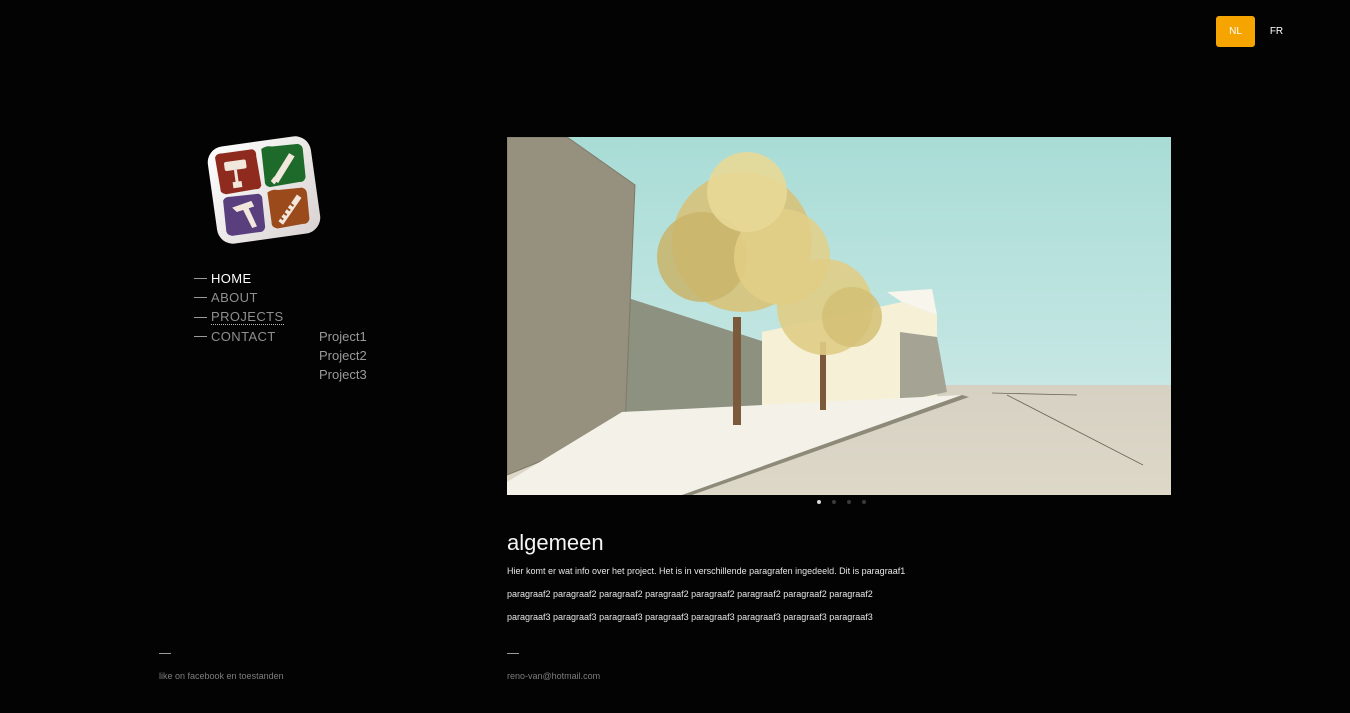 This screenshot has width=1350, height=713. I want to click on nav-item-contact: CONTACT, so click(239, 336).